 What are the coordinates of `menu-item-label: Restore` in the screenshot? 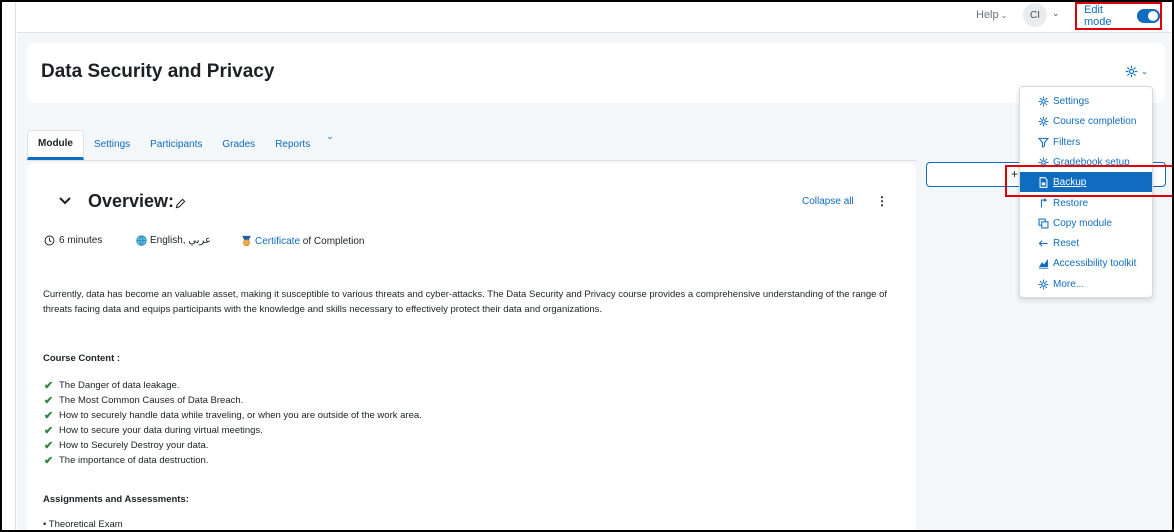 It's located at (1071, 203).